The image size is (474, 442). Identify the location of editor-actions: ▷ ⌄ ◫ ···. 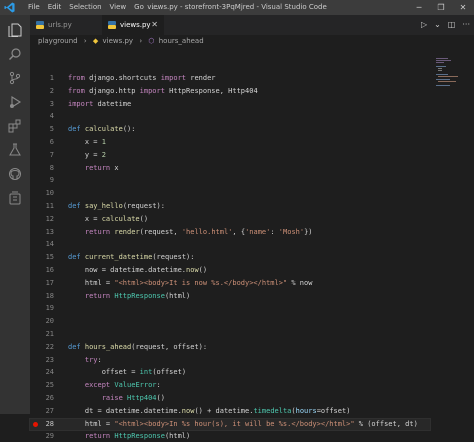
(442, 25).